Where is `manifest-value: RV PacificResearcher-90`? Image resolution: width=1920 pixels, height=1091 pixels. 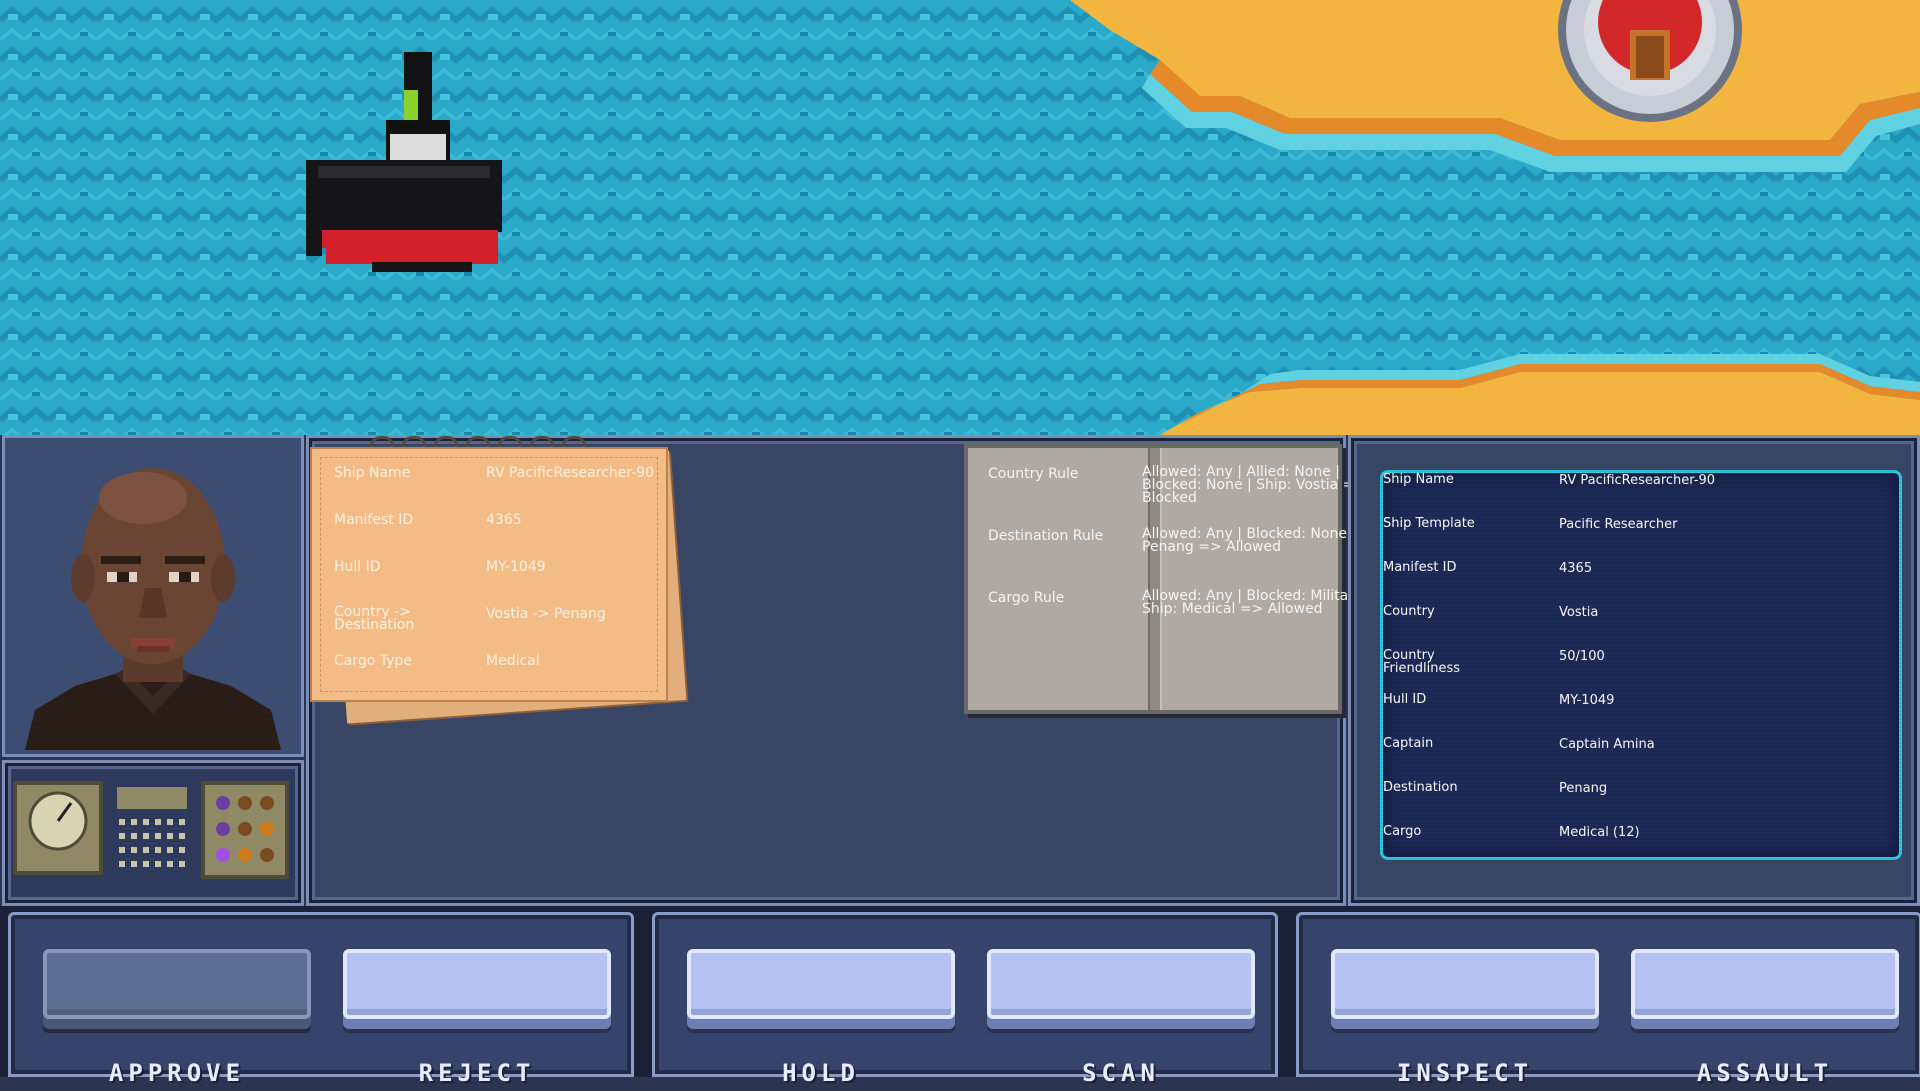
manifest-value: RV PacificResearcher-90 is located at coordinates (570, 473).